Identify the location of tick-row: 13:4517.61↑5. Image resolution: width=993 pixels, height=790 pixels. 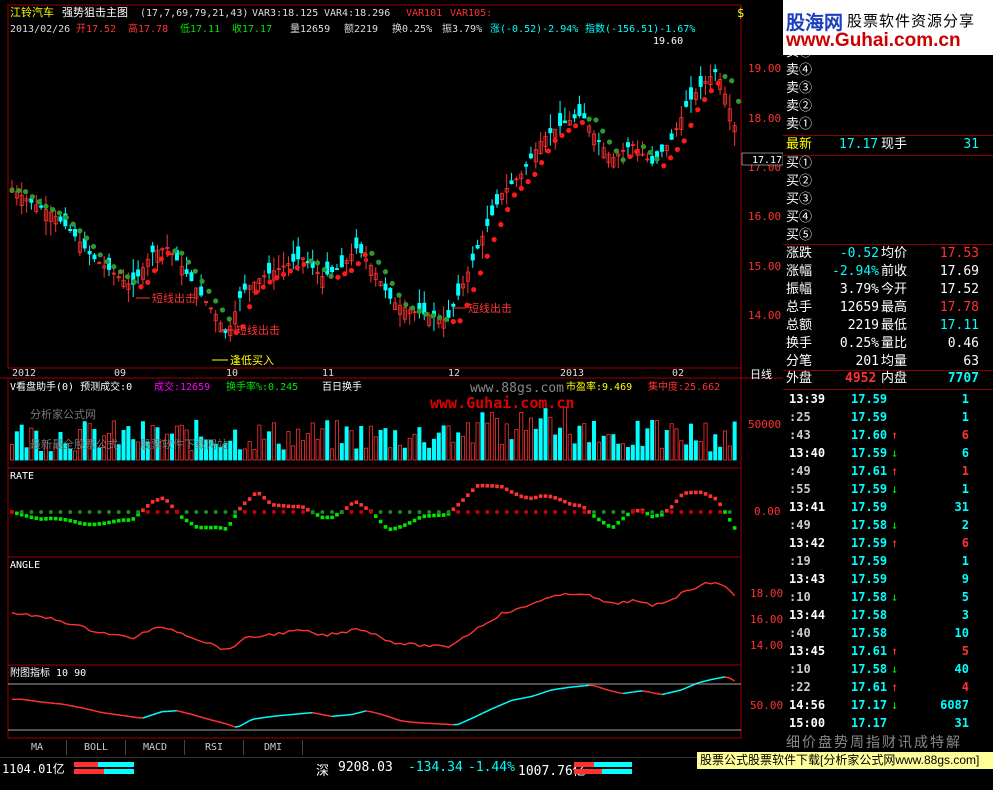
(888, 651).